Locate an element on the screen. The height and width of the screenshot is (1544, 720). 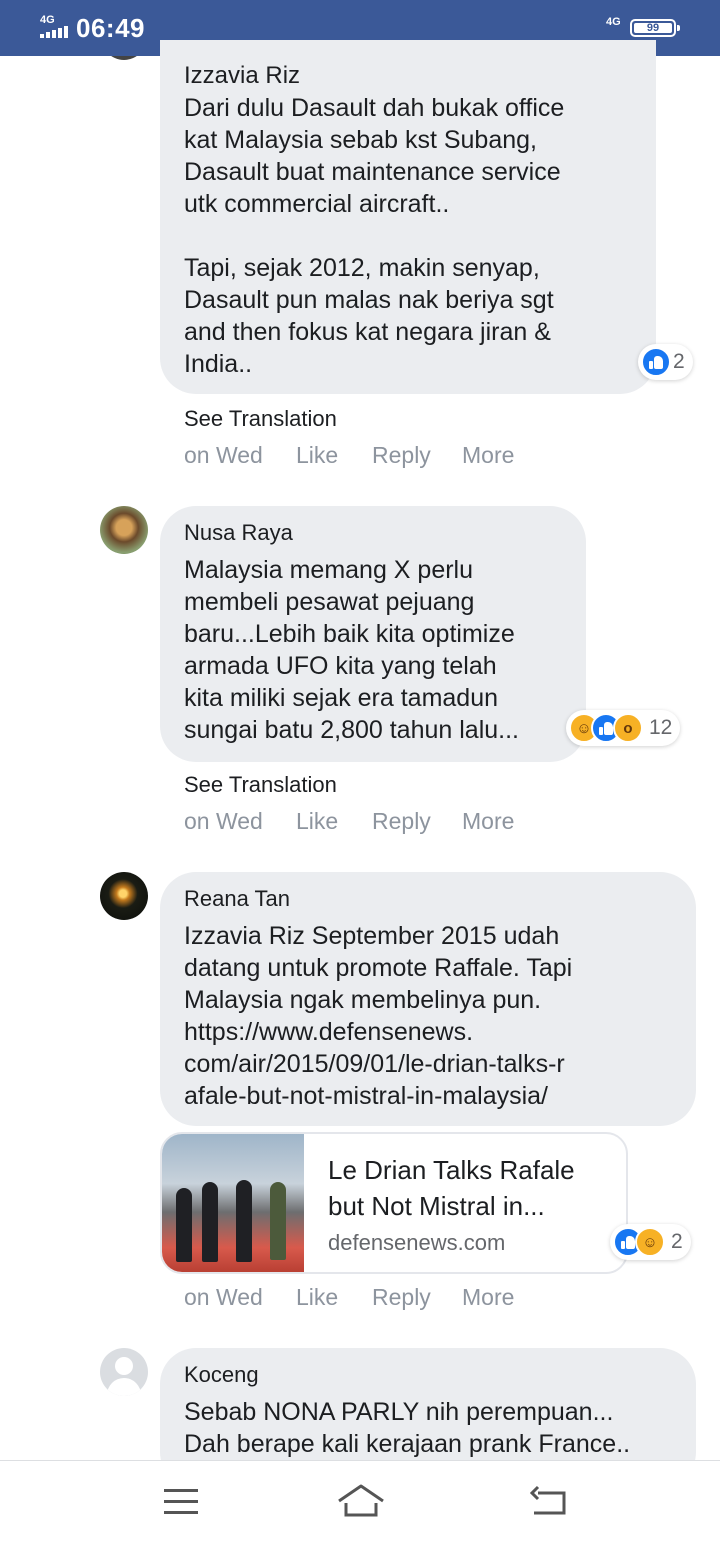
back-icon is located at coordinates (549, 1501).